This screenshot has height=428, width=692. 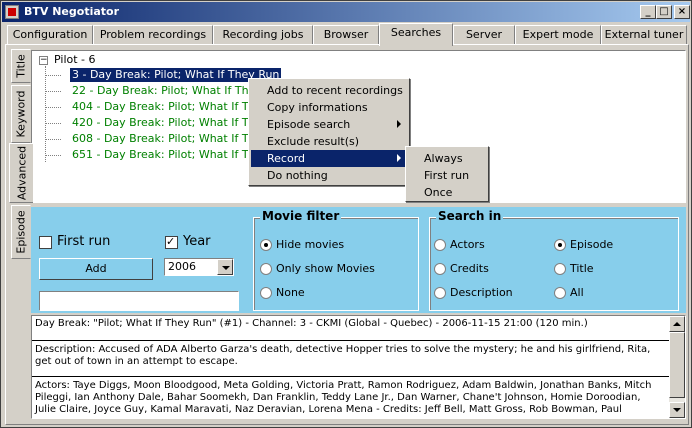 What do you see at coordinates (21, 66) in the screenshot?
I see `side-tab-title: Title` at bounding box center [21, 66].